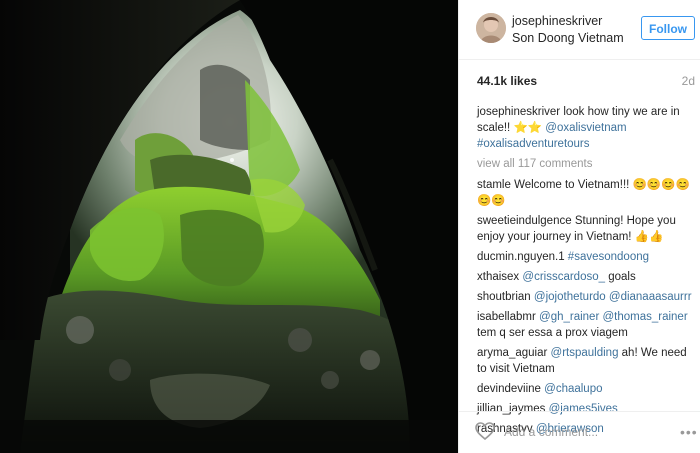 The image size is (700, 453). Describe the element at coordinates (504, 297) in the screenshot. I see `comment-username: shoutbrian` at that location.